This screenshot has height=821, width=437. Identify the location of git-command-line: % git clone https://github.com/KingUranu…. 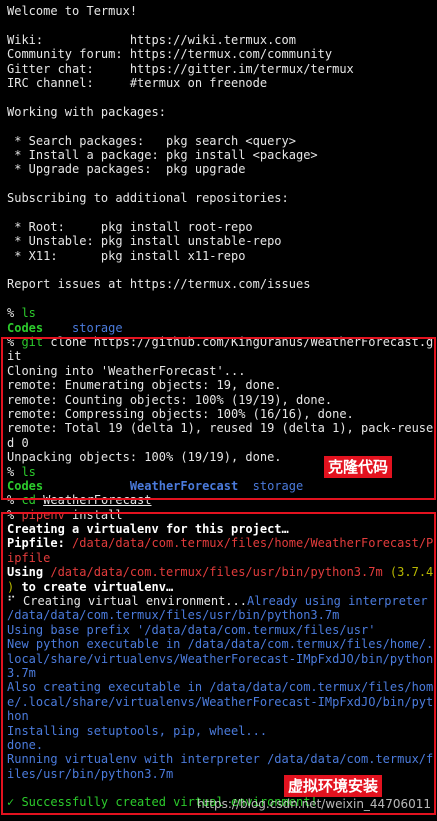
(222, 342).